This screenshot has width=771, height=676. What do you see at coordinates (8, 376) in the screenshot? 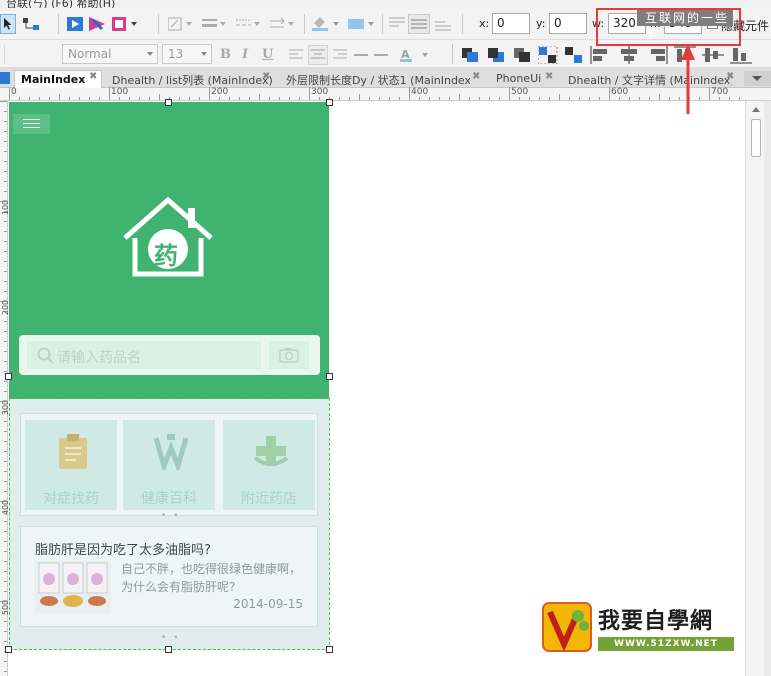
I see `resize-handle-left` at bounding box center [8, 376].